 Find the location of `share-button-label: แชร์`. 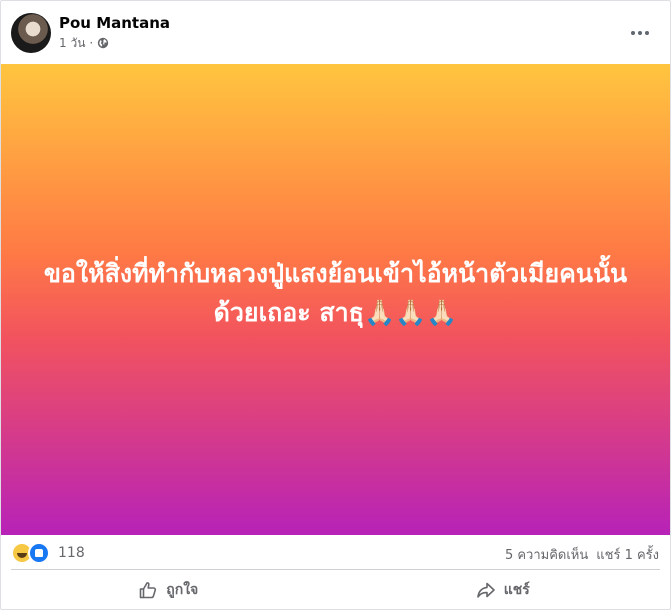

share-button-label: แชร์ is located at coordinates (516, 590).